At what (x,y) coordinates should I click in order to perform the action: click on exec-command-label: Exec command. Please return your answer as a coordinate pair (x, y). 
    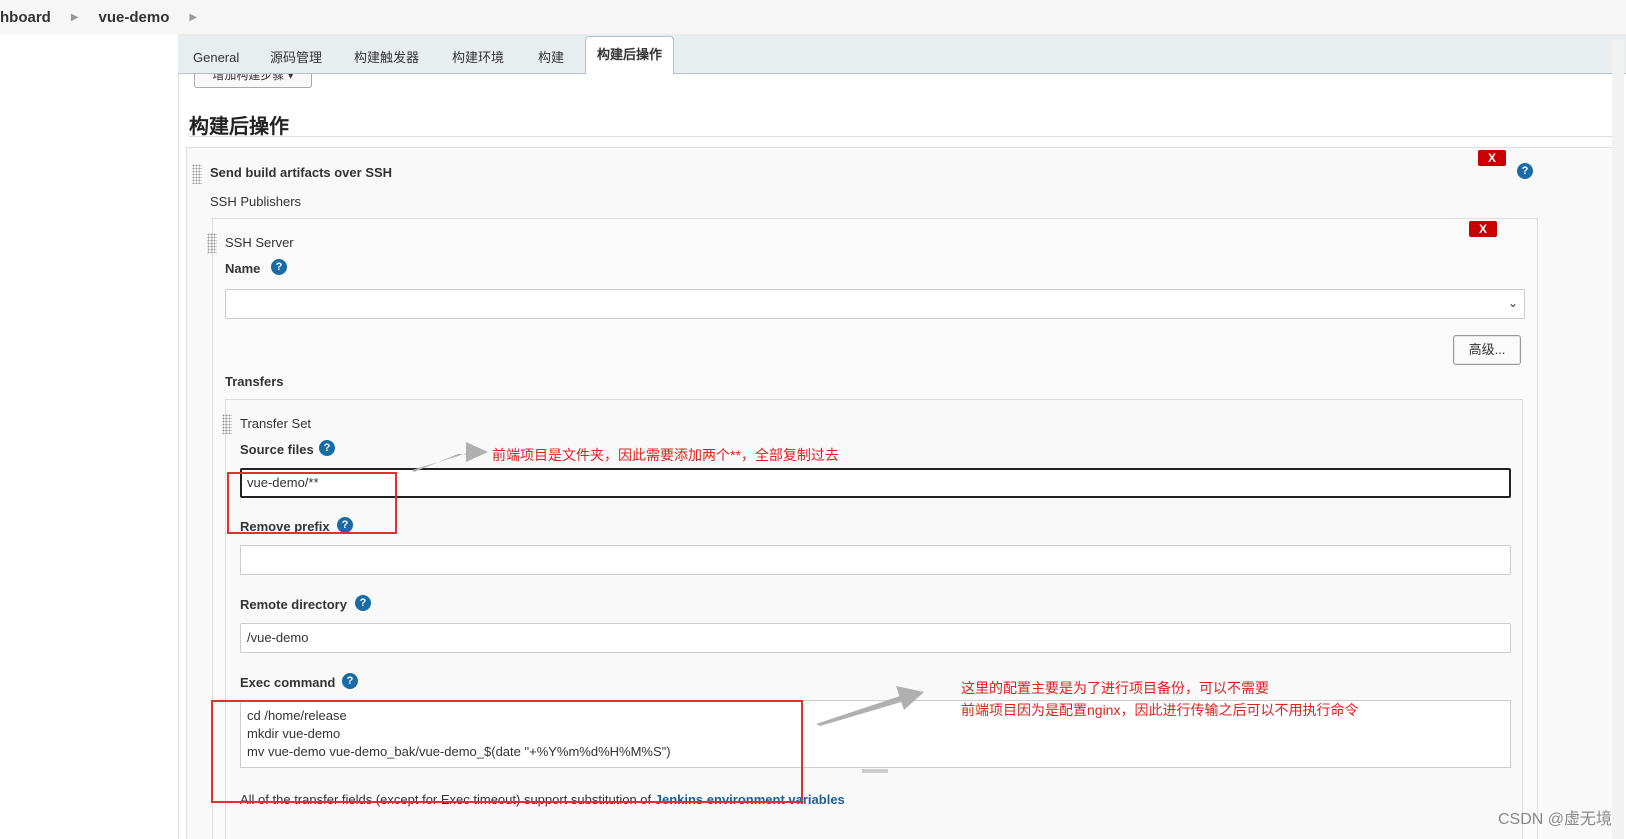
    Looking at the image, I should click on (288, 682).